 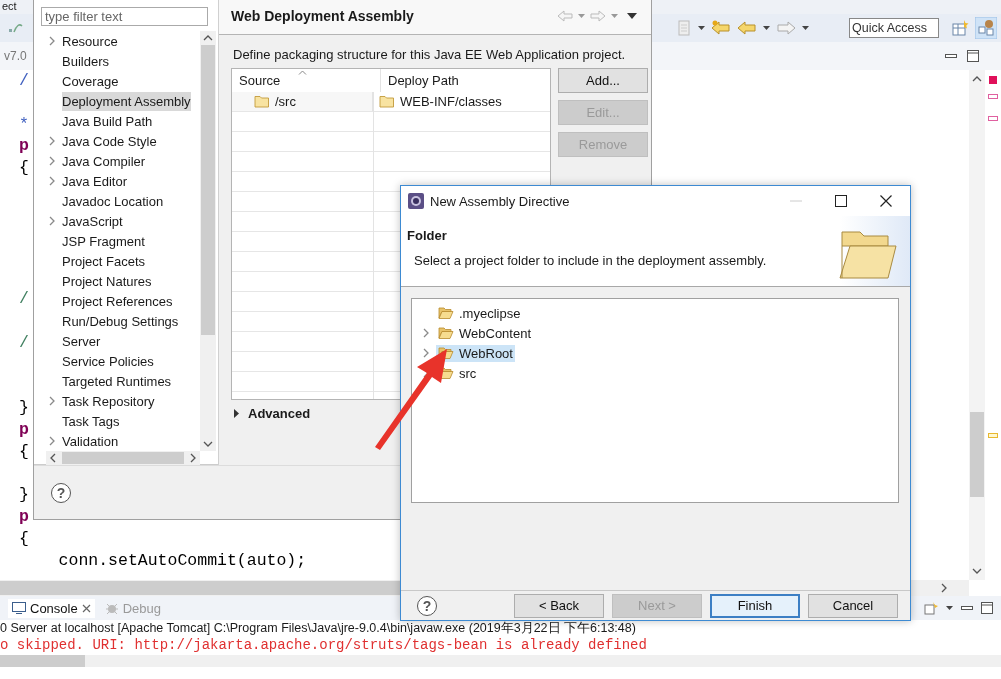 I want to click on forward-arrow-icon, so click(x=786, y=28).